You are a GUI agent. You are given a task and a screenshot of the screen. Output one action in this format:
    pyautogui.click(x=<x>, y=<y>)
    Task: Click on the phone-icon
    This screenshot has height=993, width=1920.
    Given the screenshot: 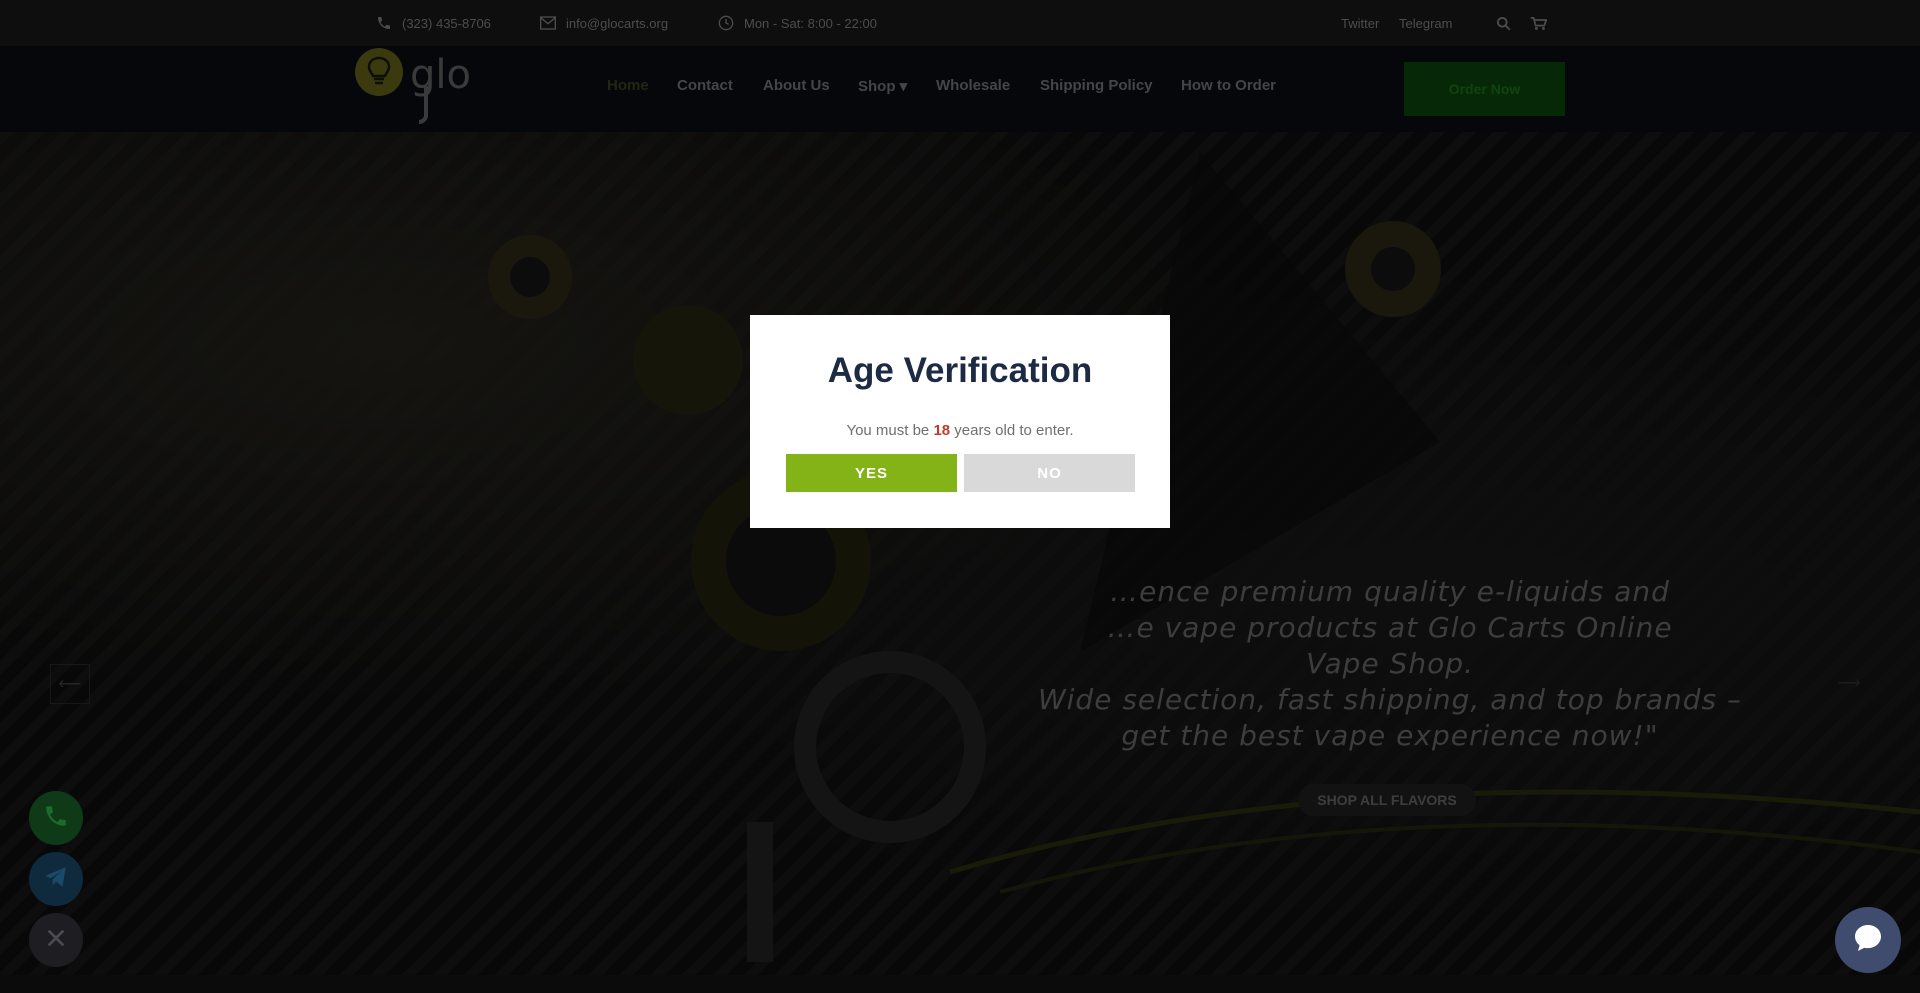 What is the action you would take?
    pyautogui.click(x=56, y=818)
    